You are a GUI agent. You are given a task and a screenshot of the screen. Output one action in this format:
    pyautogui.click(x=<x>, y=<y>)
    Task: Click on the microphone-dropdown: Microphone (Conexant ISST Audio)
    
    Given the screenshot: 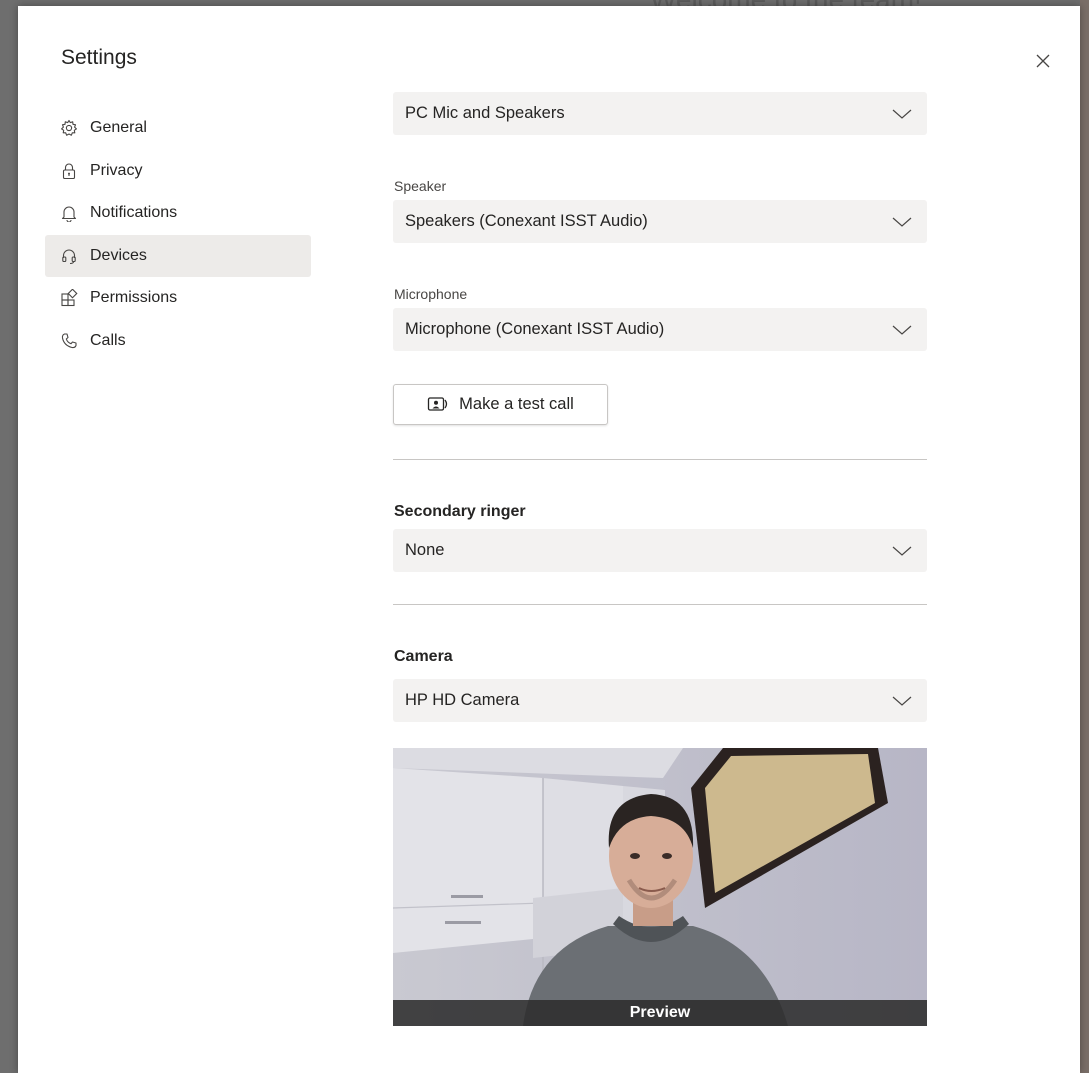 What is the action you would take?
    pyautogui.click(x=660, y=329)
    